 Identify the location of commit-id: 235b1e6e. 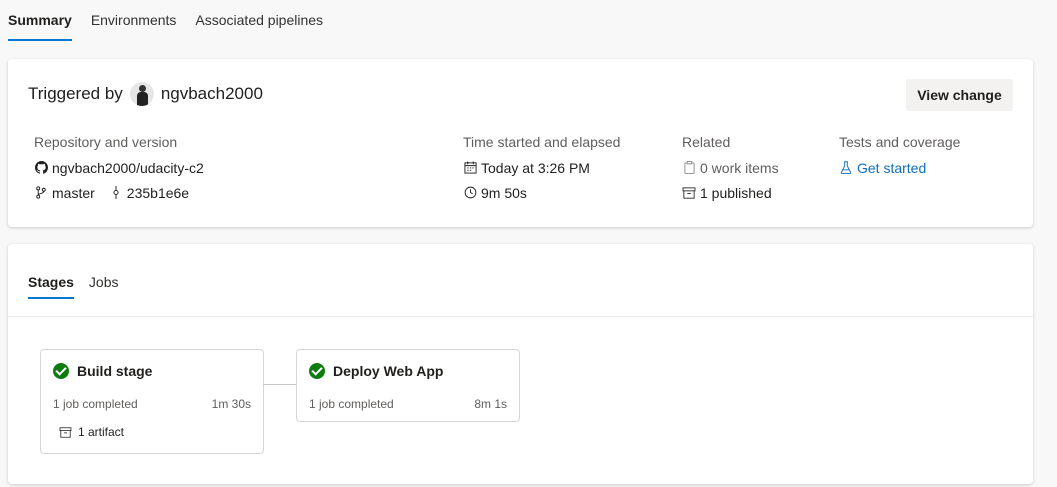
(158, 193).